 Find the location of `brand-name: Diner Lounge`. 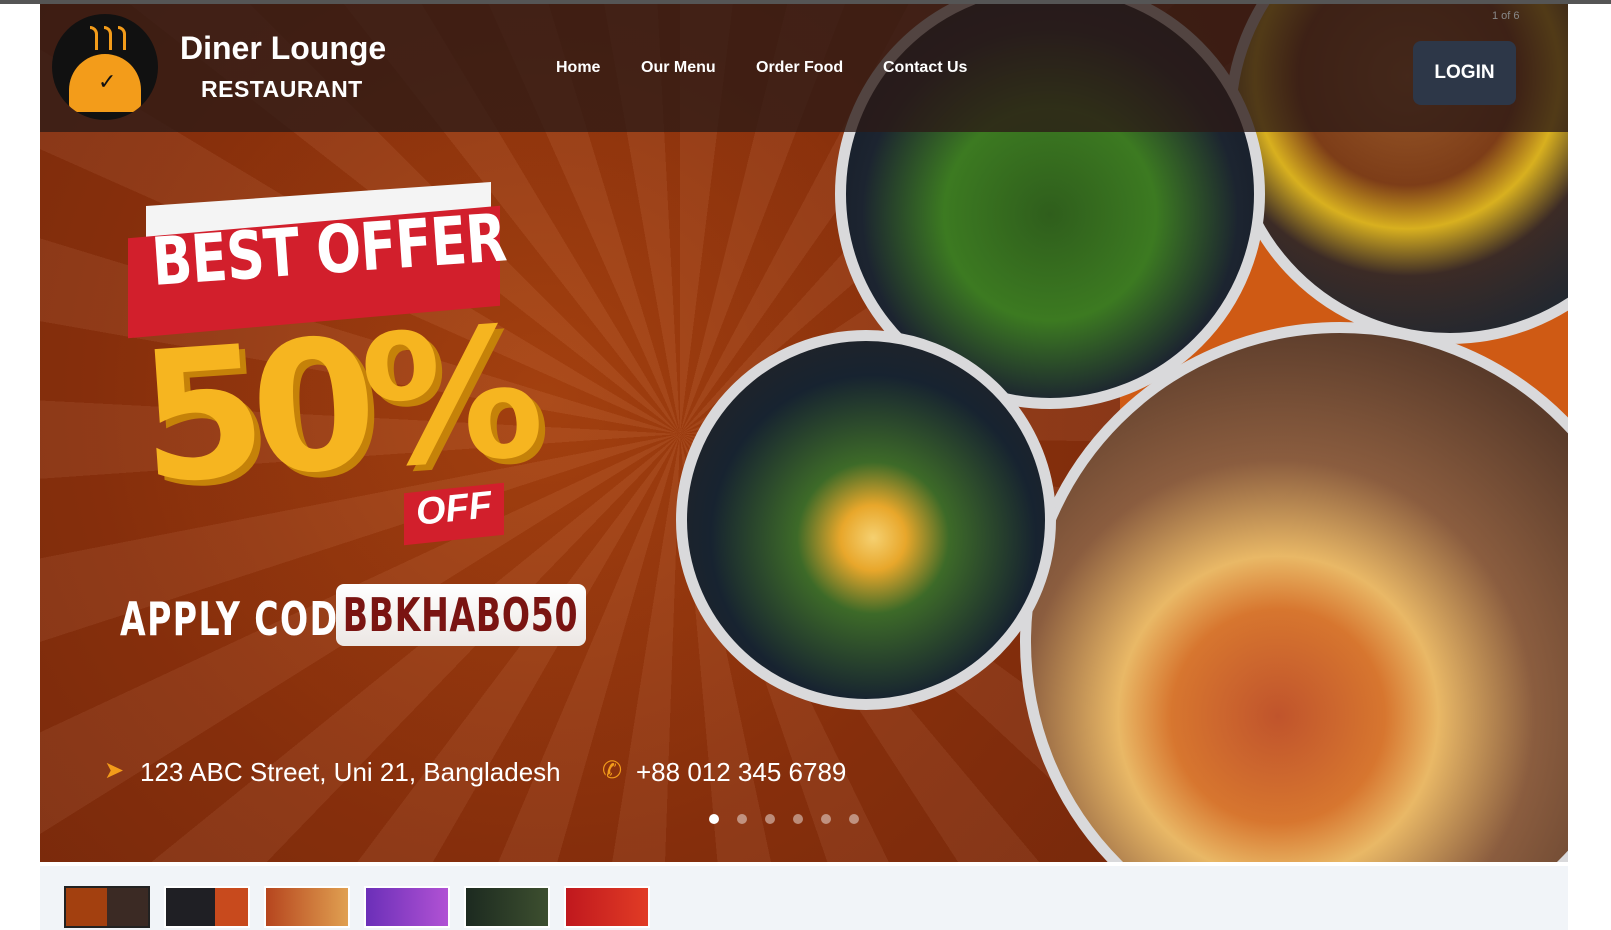

brand-name: Diner Lounge is located at coordinates (283, 48).